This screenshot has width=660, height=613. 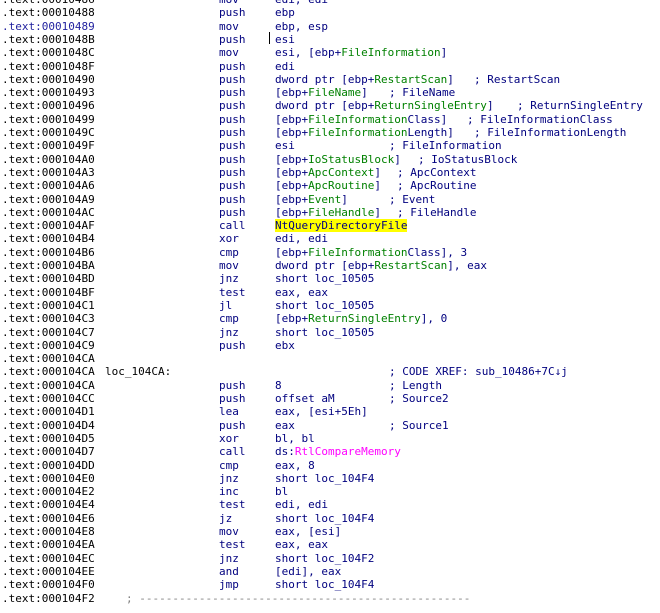 I want to click on instruction-operand: [ebp+FileInformationLength], so click(x=364, y=132).